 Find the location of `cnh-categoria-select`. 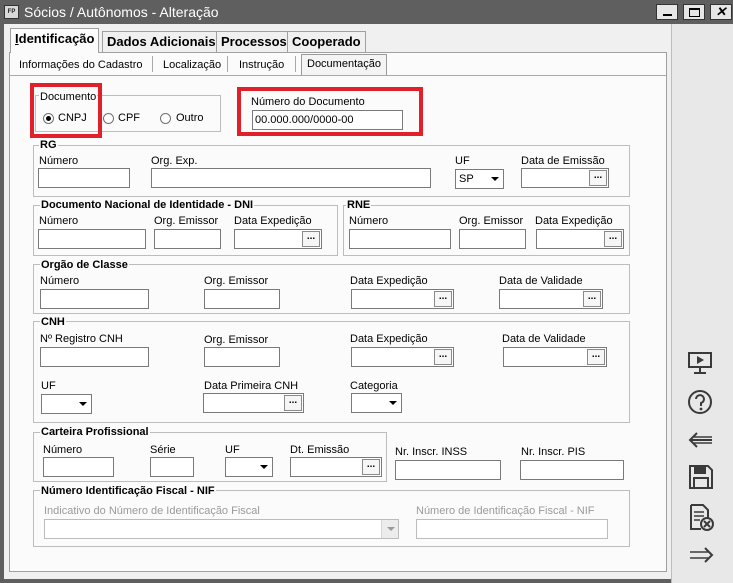

cnh-categoria-select is located at coordinates (376, 403).